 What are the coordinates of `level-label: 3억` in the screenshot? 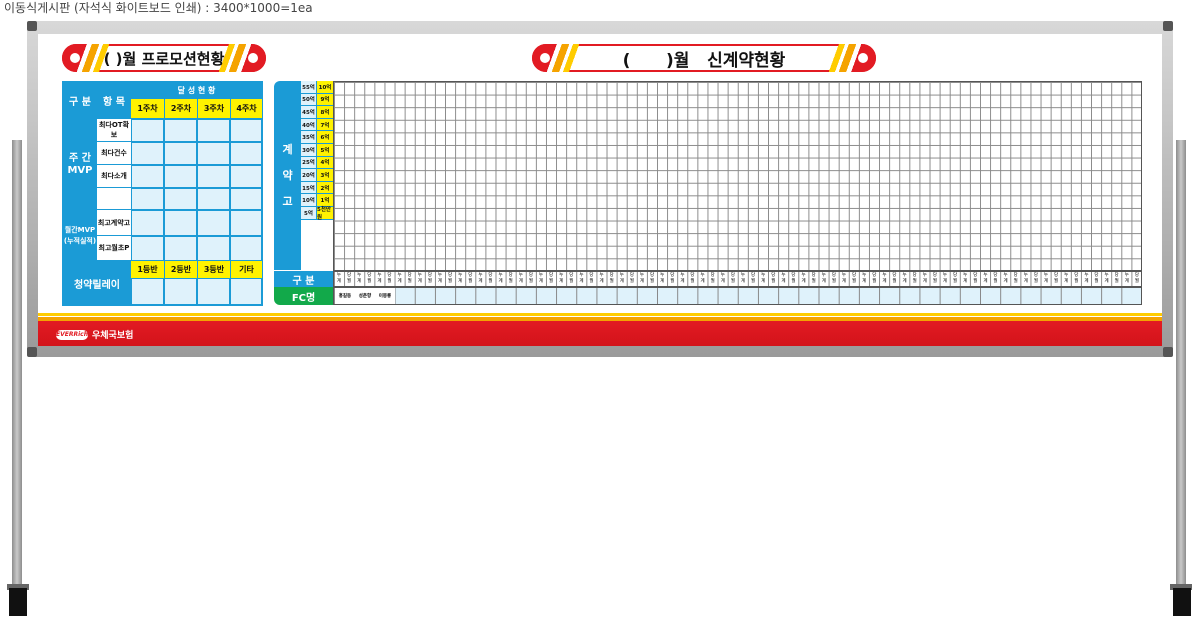 It's located at (325, 175).